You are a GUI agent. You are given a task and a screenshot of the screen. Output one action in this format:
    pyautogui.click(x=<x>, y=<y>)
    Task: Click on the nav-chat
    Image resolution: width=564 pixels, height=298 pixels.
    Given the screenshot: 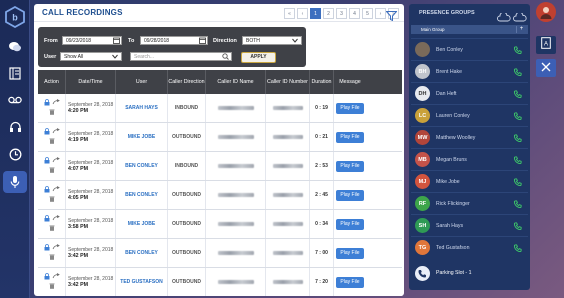 What is the action you would take?
    pyautogui.click(x=15, y=47)
    